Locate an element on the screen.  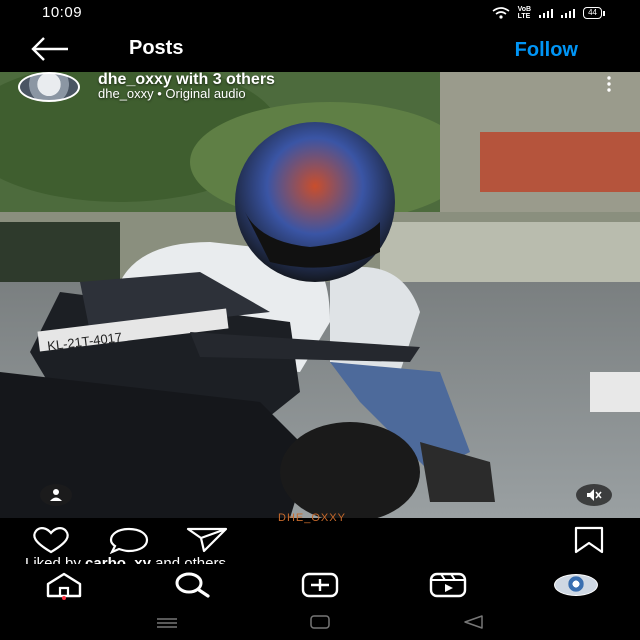
recent-apps-icon is located at coordinates (167, 623).